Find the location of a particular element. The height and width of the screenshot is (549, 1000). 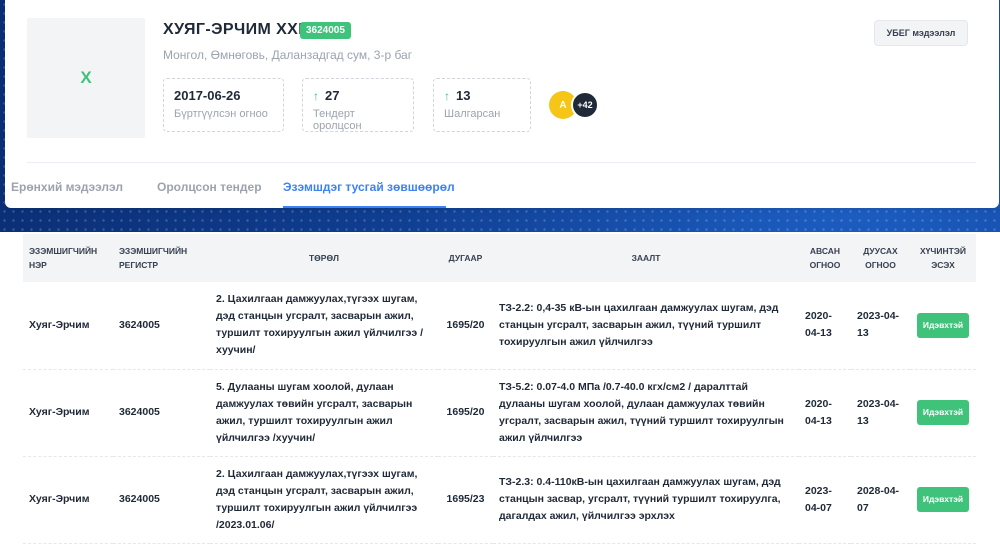

logo-letter: Х is located at coordinates (86, 77).